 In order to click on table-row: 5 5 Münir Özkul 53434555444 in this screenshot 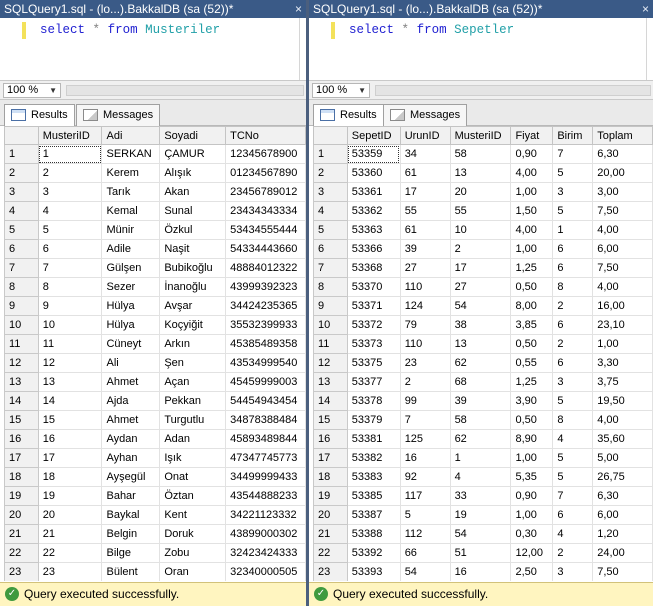, I will do `click(155, 230)`.